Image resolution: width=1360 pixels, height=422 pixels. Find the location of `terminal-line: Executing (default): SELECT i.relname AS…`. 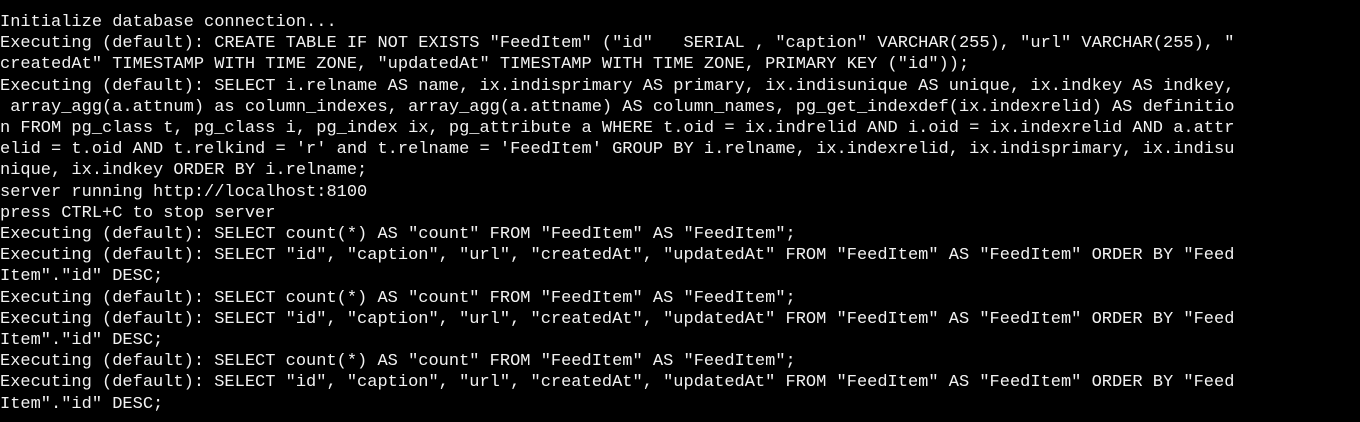

terminal-line: Executing (default): SELECT i.relname AS… is located at coordinates (617, 86).